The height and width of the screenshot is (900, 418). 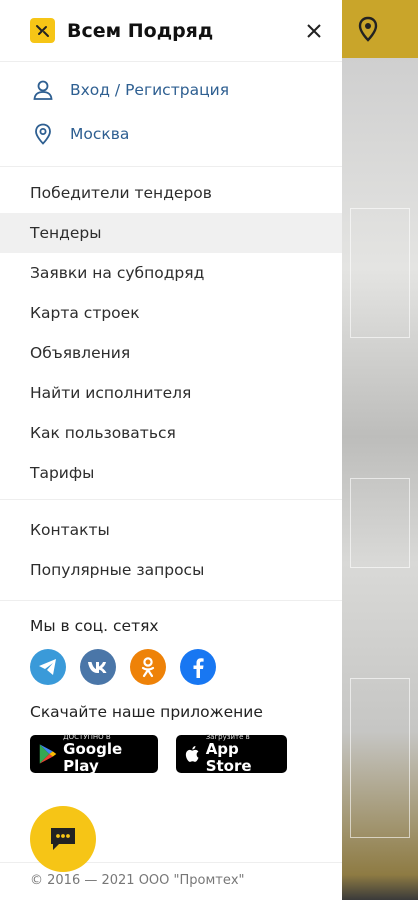 I want to click on close-icon, so click(x=314, y=30).